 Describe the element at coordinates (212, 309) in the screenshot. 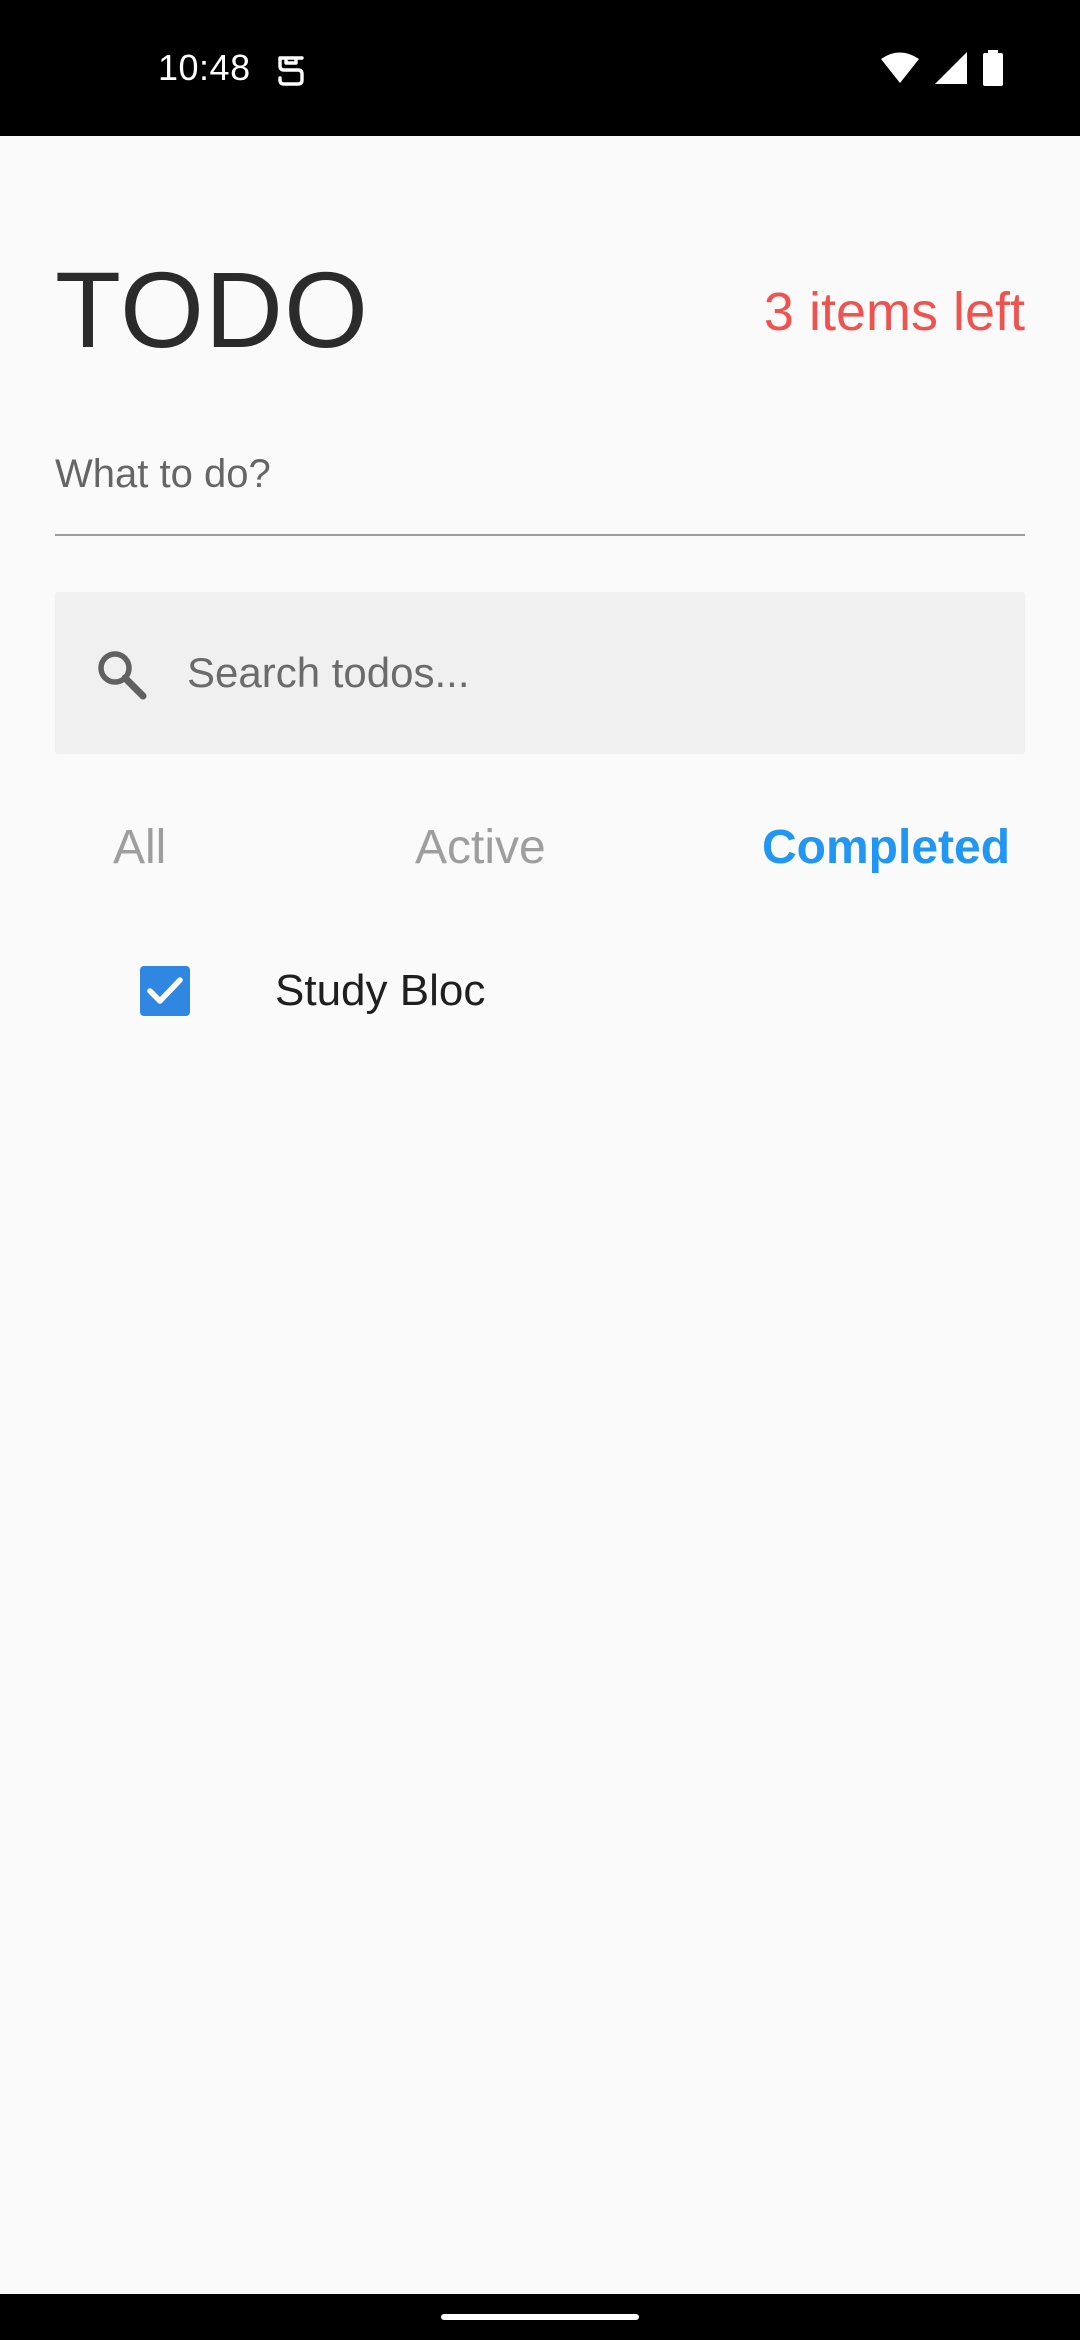

I see `page-title: TODO` at that location.